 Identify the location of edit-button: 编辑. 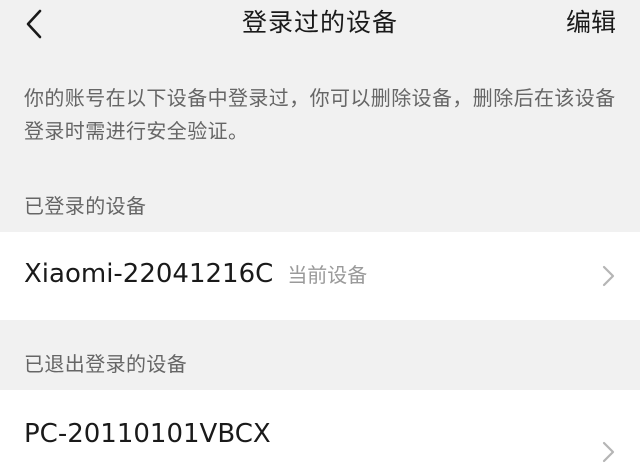
(591, 23).